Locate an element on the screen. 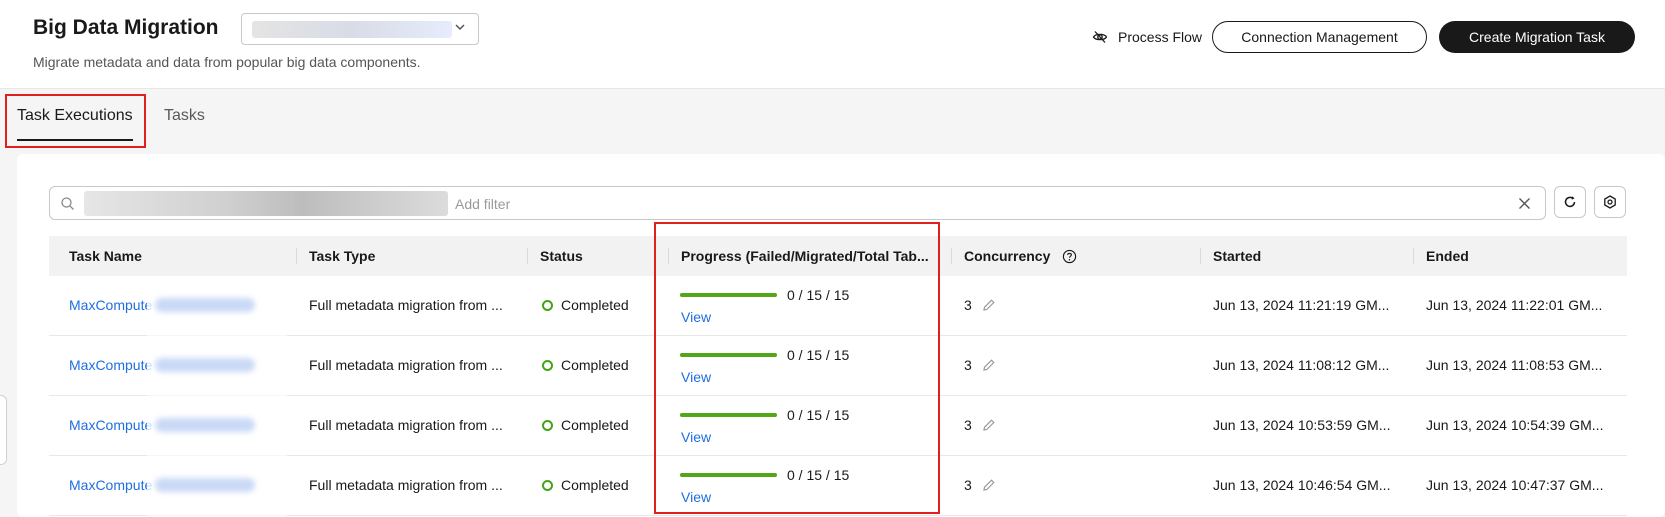 The width and height of the screenshot is (1665, 517). process-flow-toggle: Process Flow is located at coordinates (1147, 37).